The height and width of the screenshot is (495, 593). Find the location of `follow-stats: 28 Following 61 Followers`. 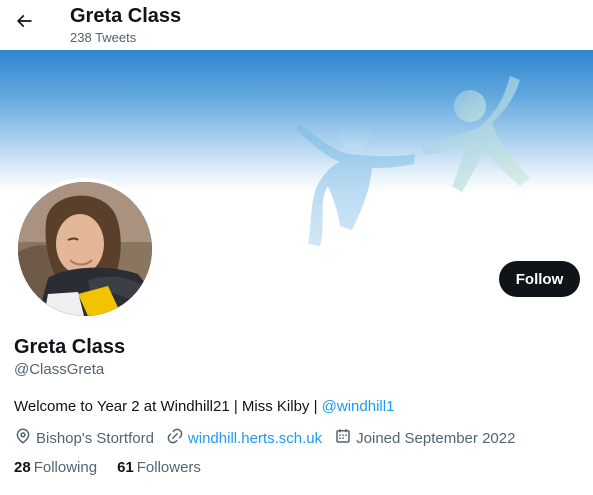

follow-stats: 28 Following 61 Followers is located at coordinates (117, 467).